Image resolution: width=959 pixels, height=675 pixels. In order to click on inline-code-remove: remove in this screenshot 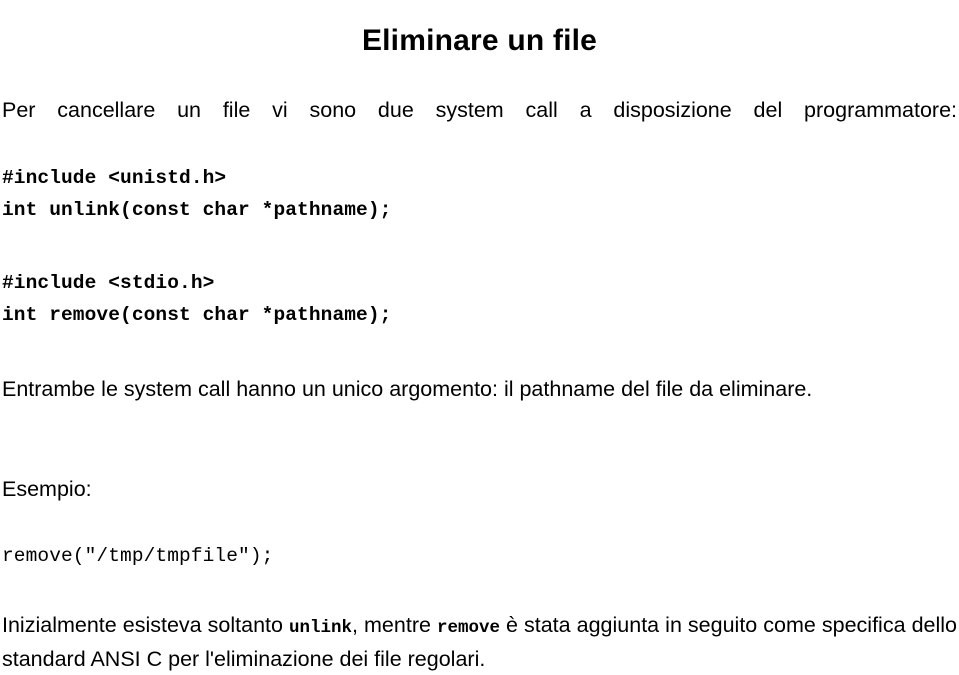, I will do `click(468, 627)`.